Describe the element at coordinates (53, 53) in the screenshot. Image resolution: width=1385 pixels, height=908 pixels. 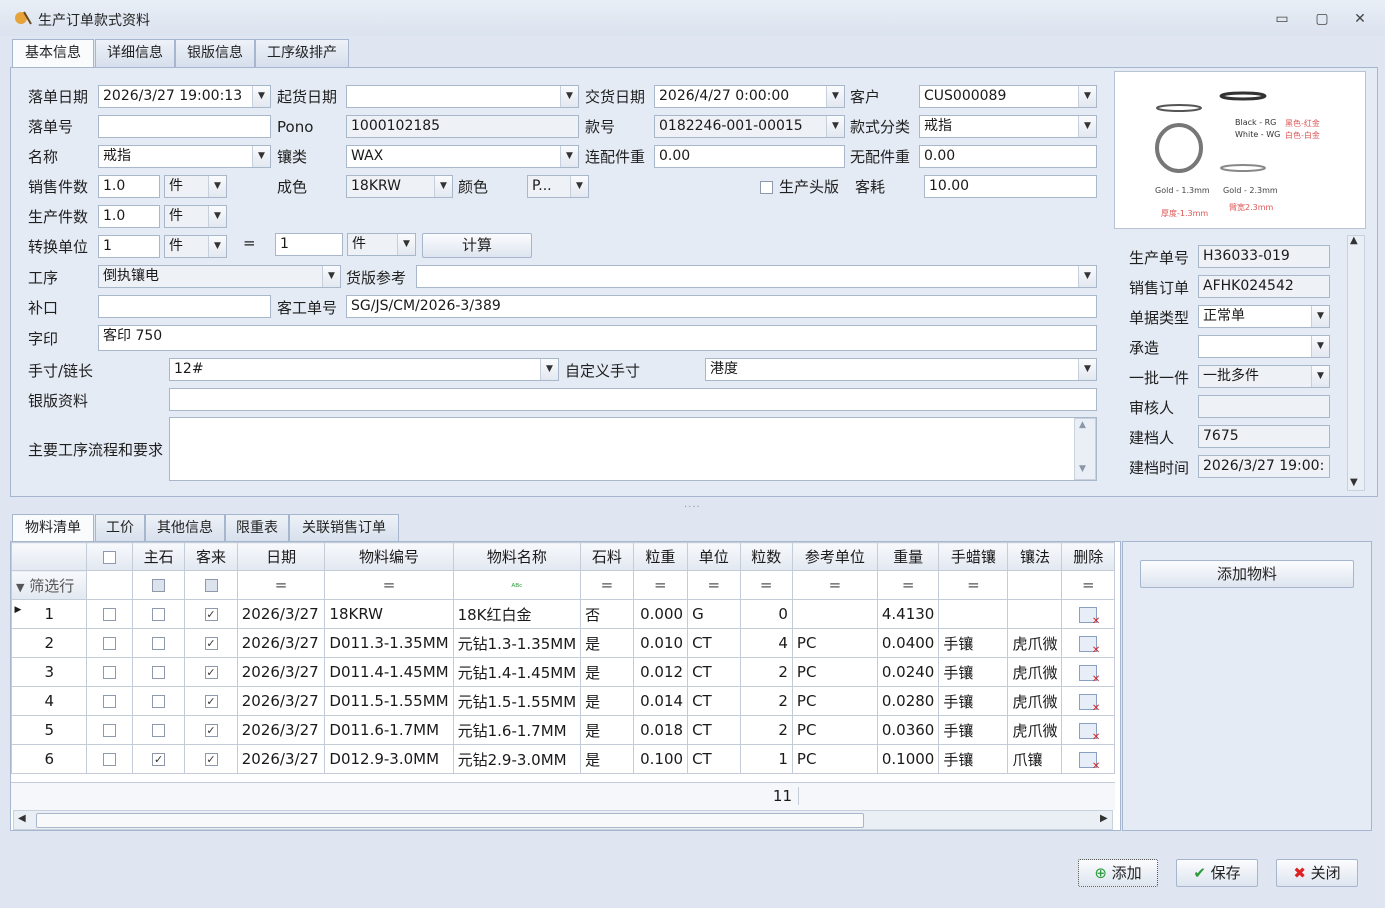
I see `tab-basic-info: 基本信息` at that location.